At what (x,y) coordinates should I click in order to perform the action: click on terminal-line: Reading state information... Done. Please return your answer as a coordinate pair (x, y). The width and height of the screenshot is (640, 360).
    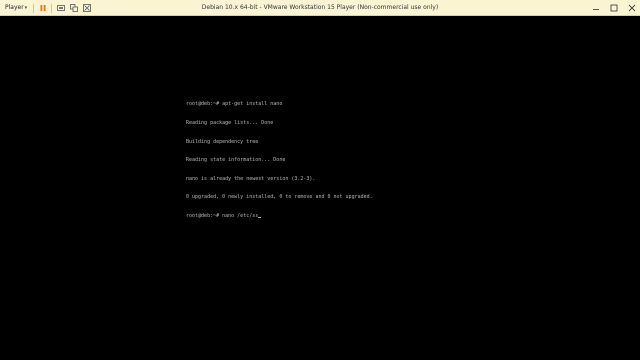
    Looking at the image, I should click on (236, 160).